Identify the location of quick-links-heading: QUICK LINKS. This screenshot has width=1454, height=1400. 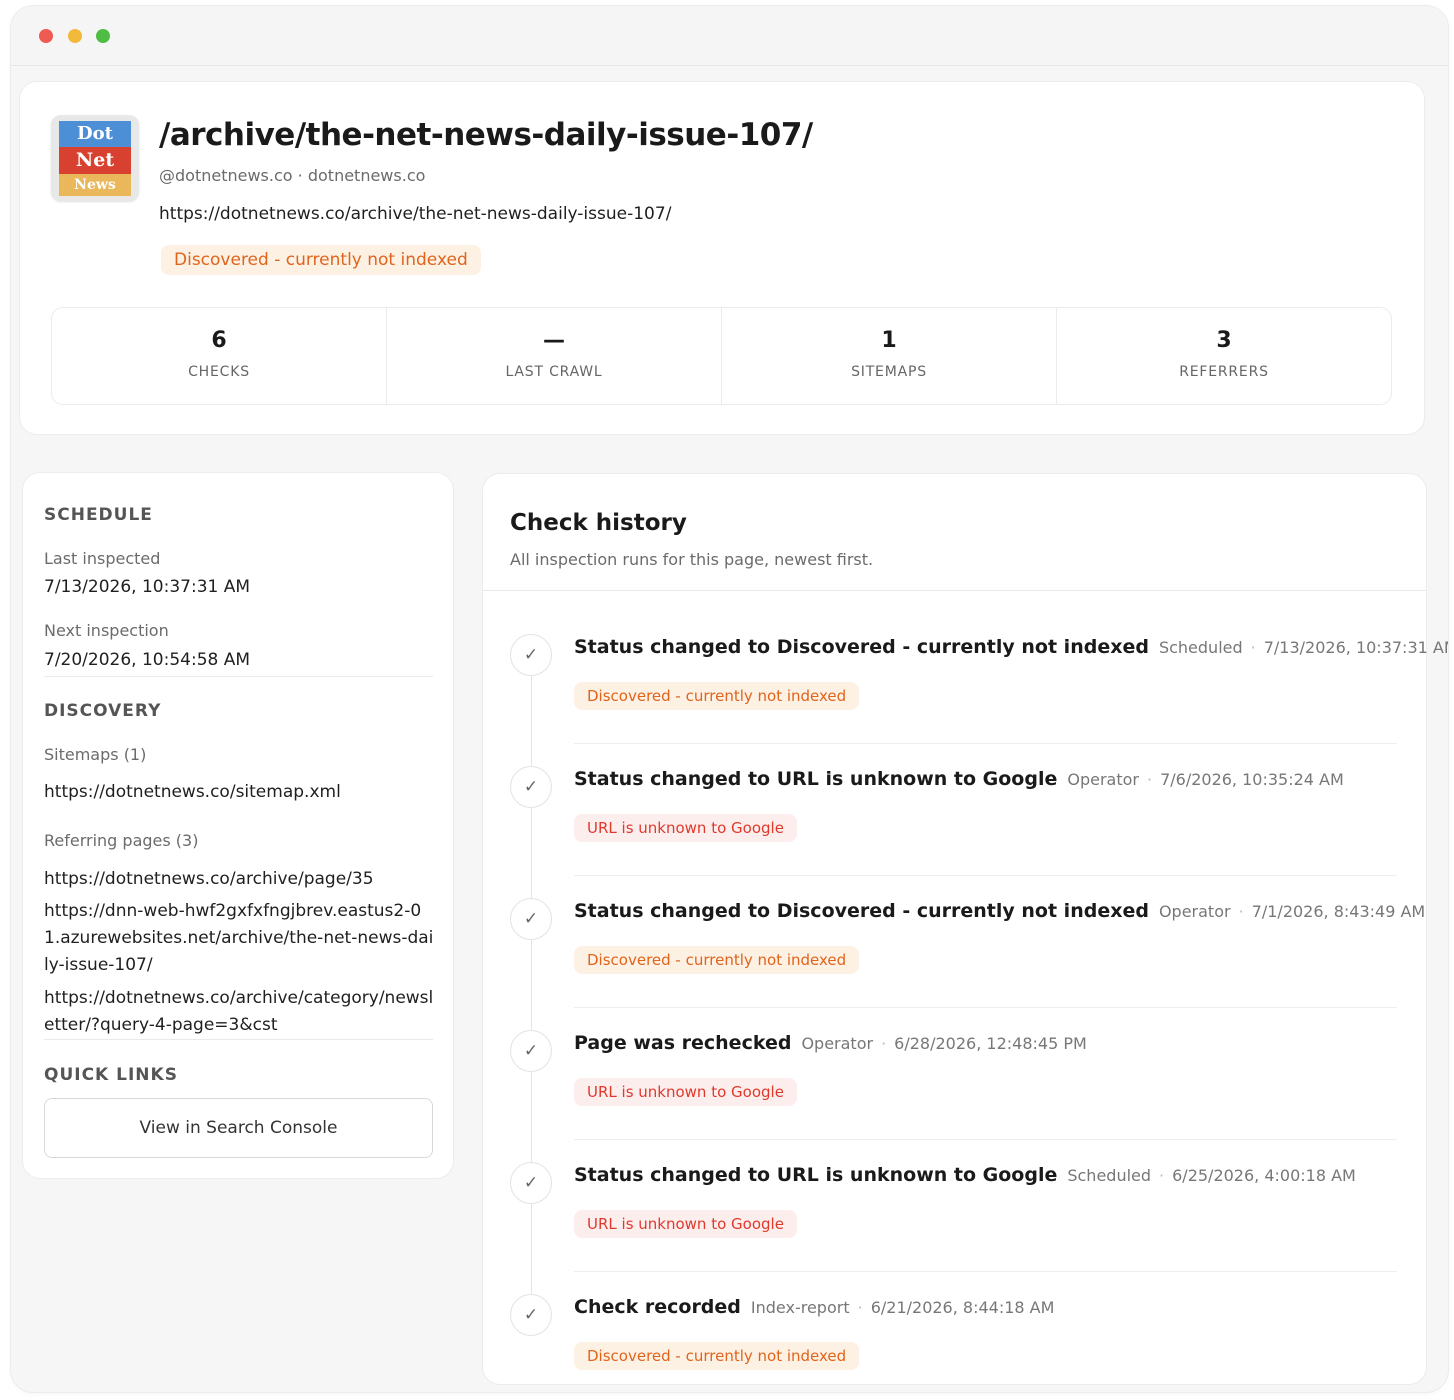
(111, 1075).